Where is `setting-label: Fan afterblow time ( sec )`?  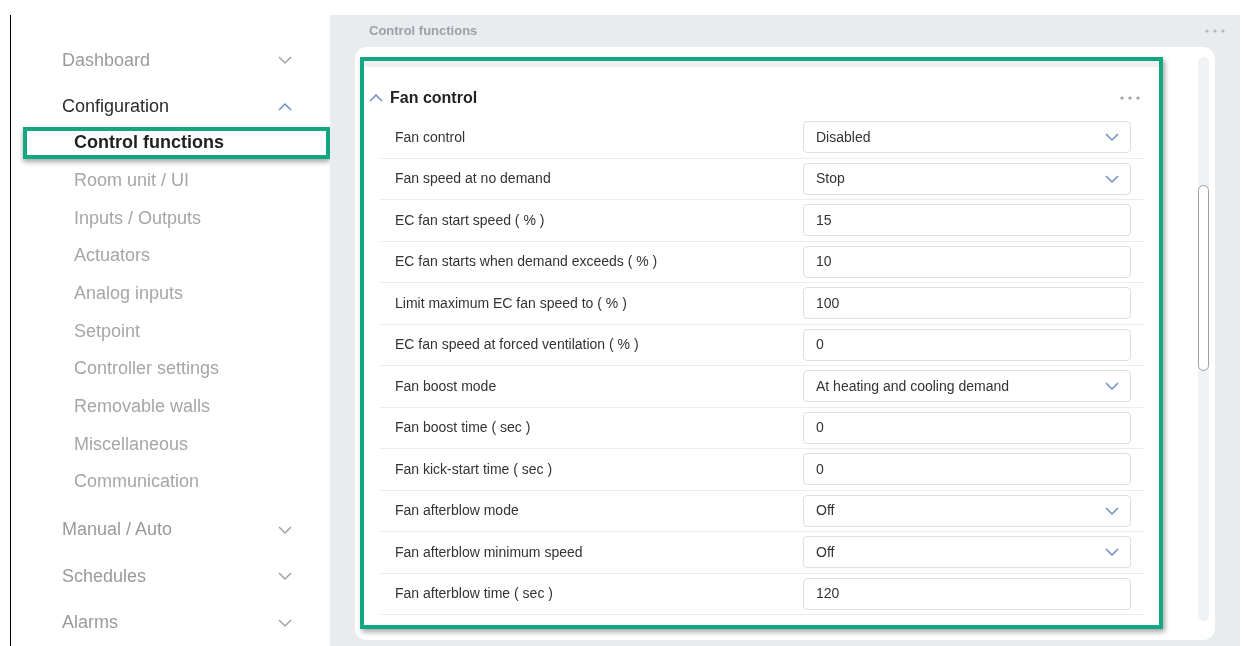 setting-label: Fan afterblow time ( sec ) is located at coordinates (474, 594).